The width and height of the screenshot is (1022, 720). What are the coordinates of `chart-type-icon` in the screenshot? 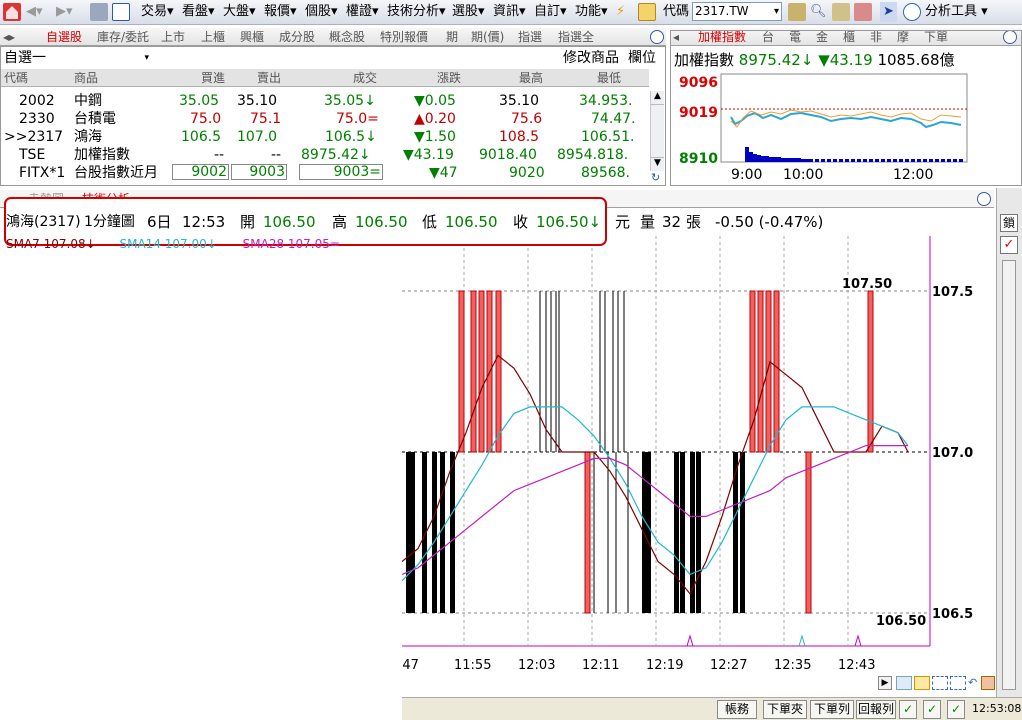 It's located at (988, 683).